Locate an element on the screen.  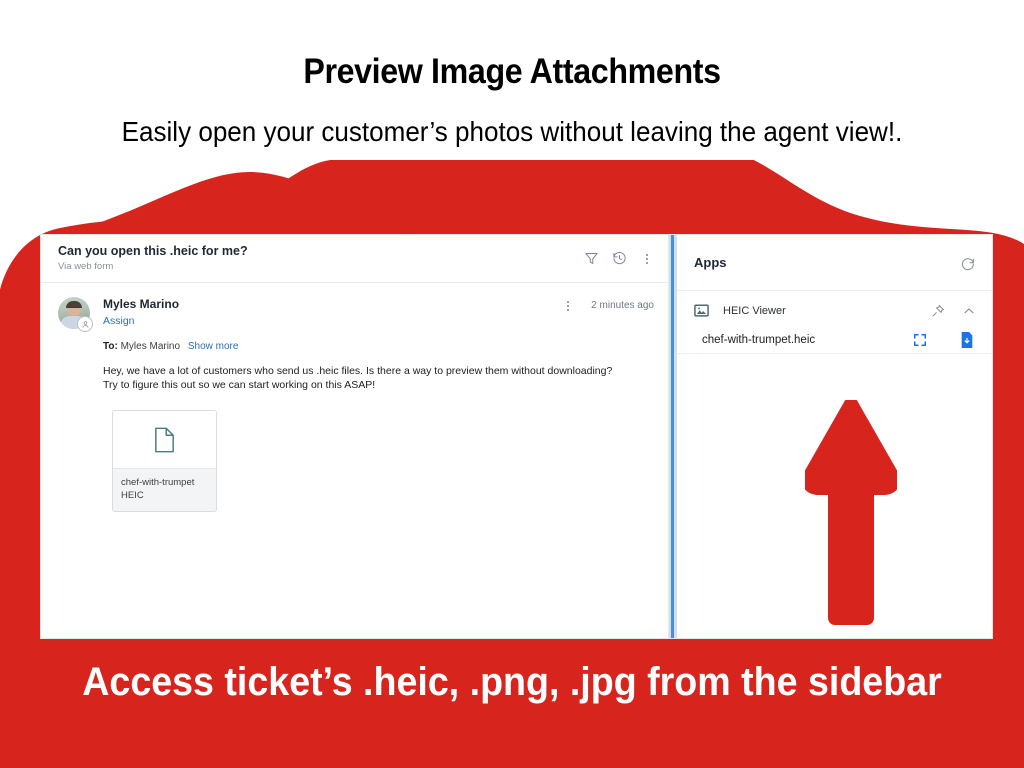
attachment-label: chef-with-trumpet HEIC is located at coordinates (164, 490).